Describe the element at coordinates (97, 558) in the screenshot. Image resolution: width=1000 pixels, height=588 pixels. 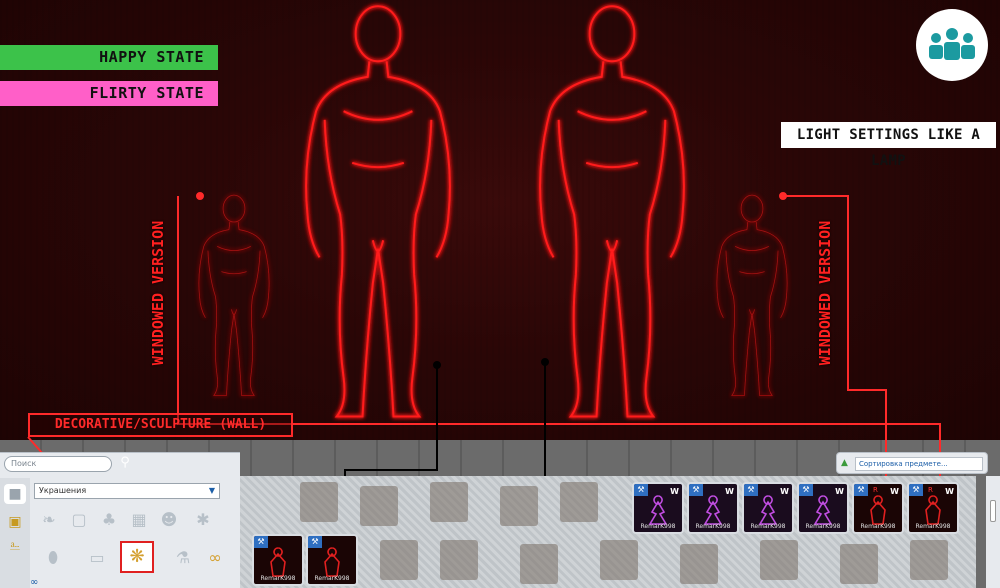
I see `catalog-item: ▭` at that location.